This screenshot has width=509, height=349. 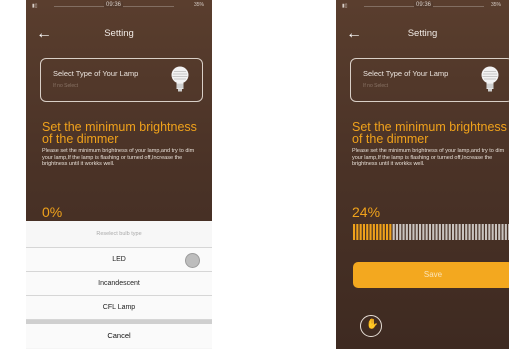 What do you see at coordinates (192, 260) in the screenshot?
I see `selected-indicator-icon` at bounding box center [192, 260].